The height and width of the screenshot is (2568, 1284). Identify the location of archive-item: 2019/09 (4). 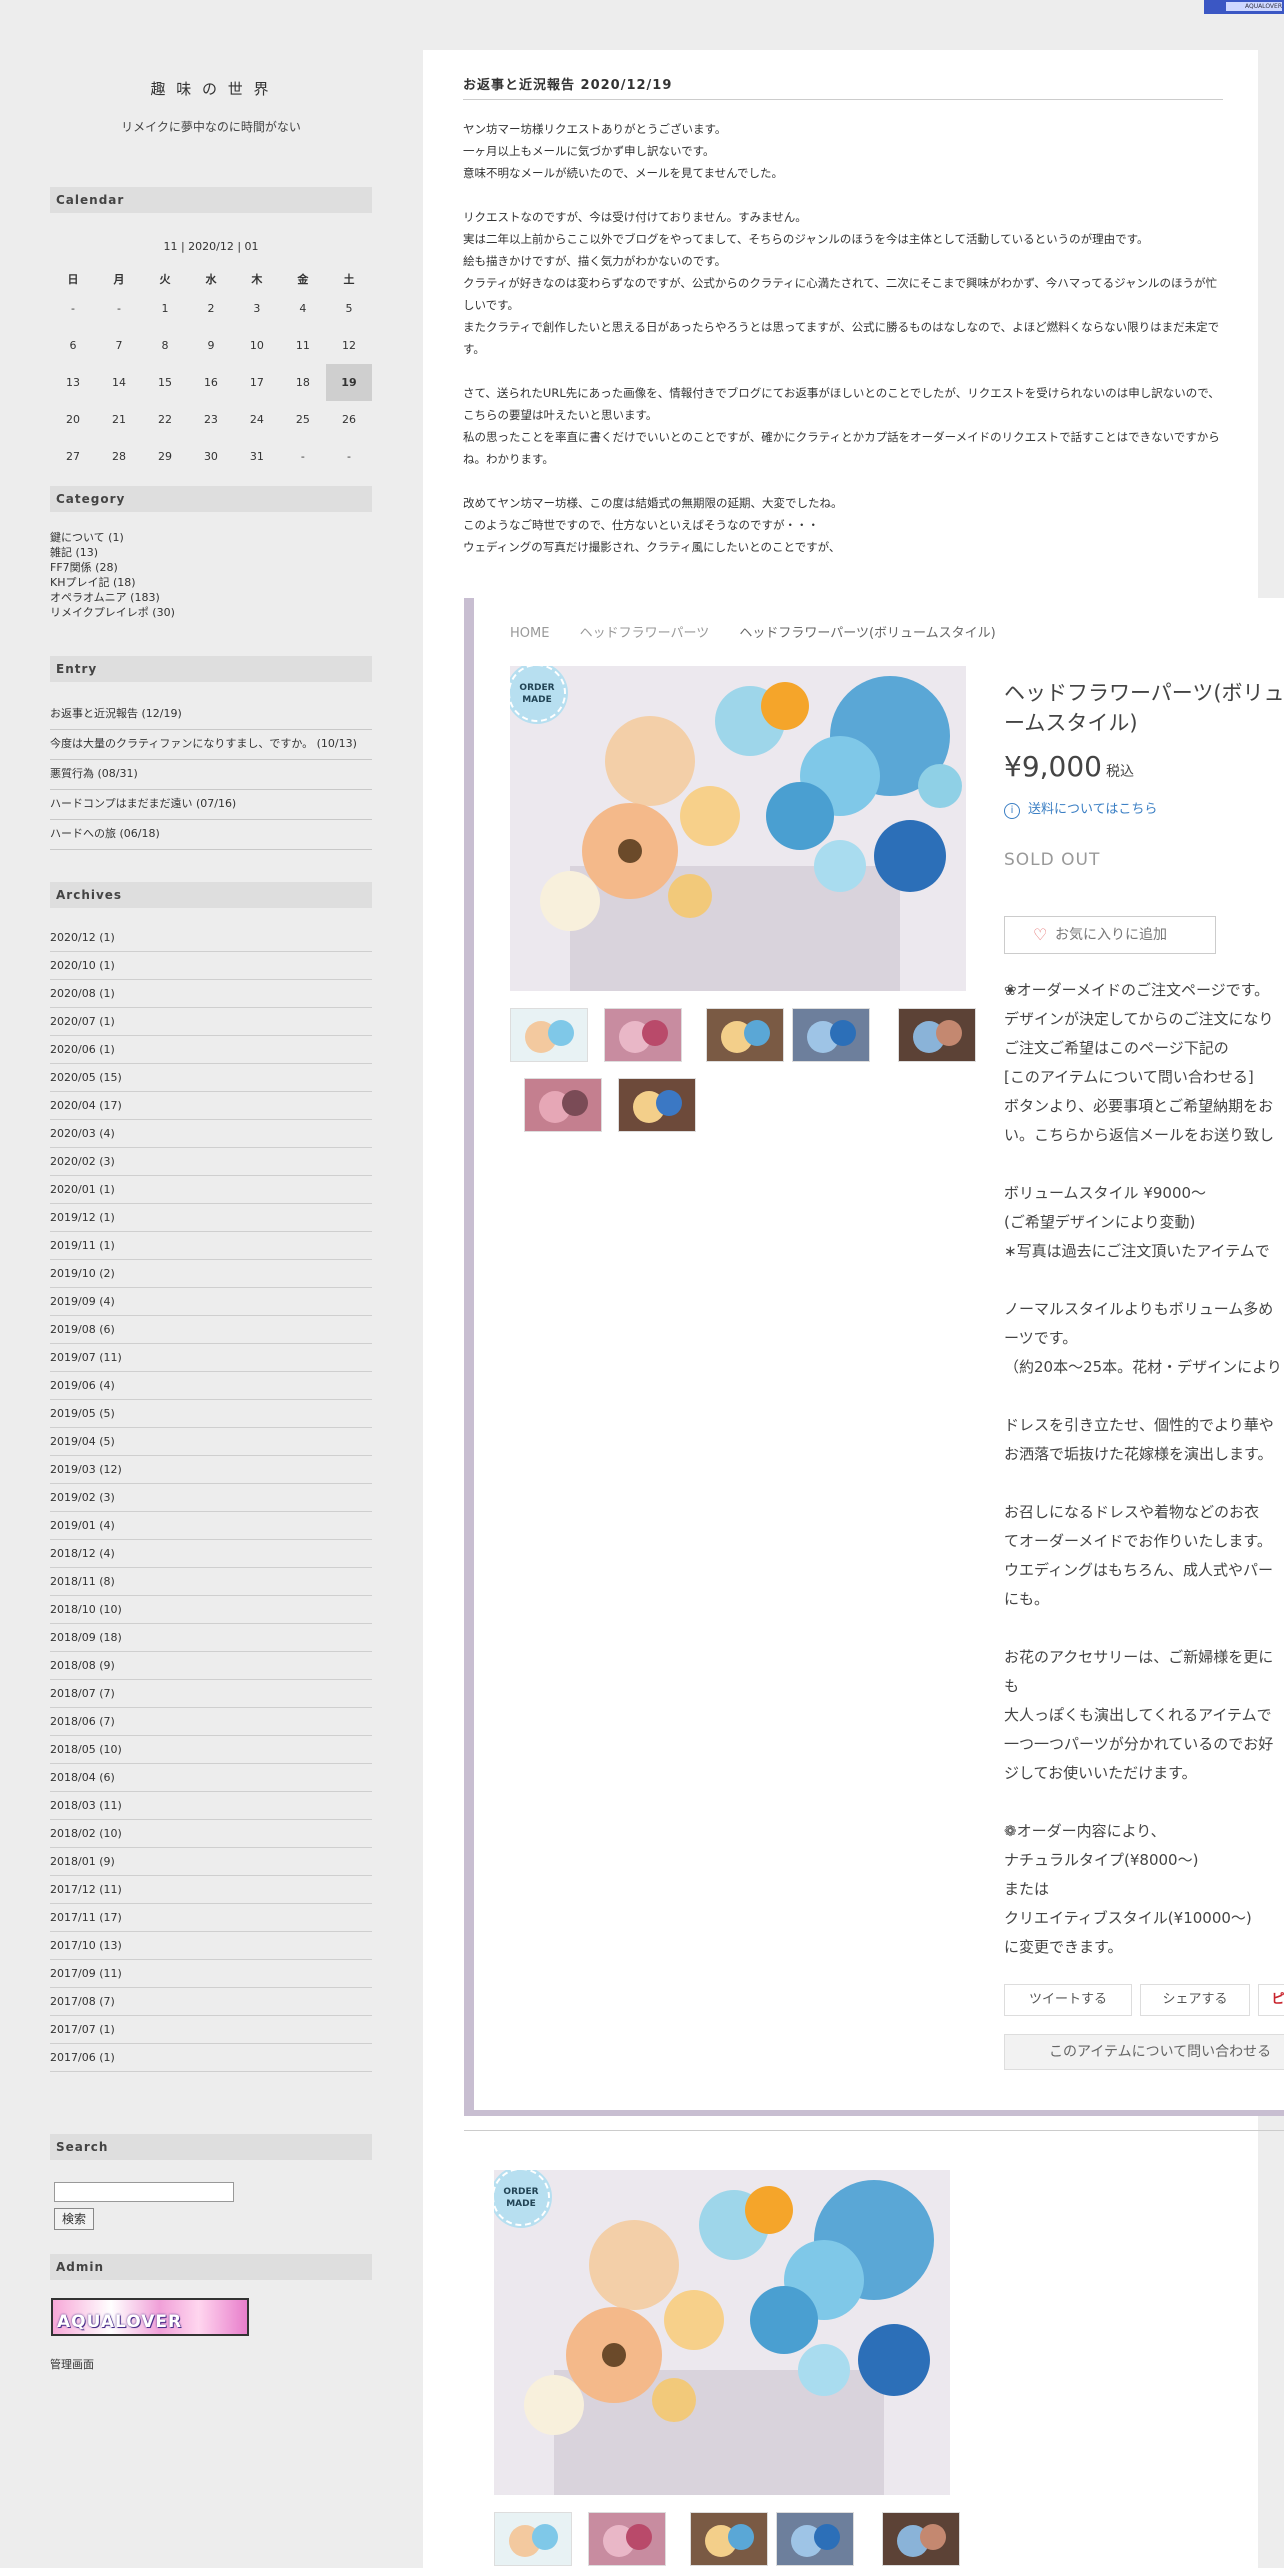
(211, 1302).